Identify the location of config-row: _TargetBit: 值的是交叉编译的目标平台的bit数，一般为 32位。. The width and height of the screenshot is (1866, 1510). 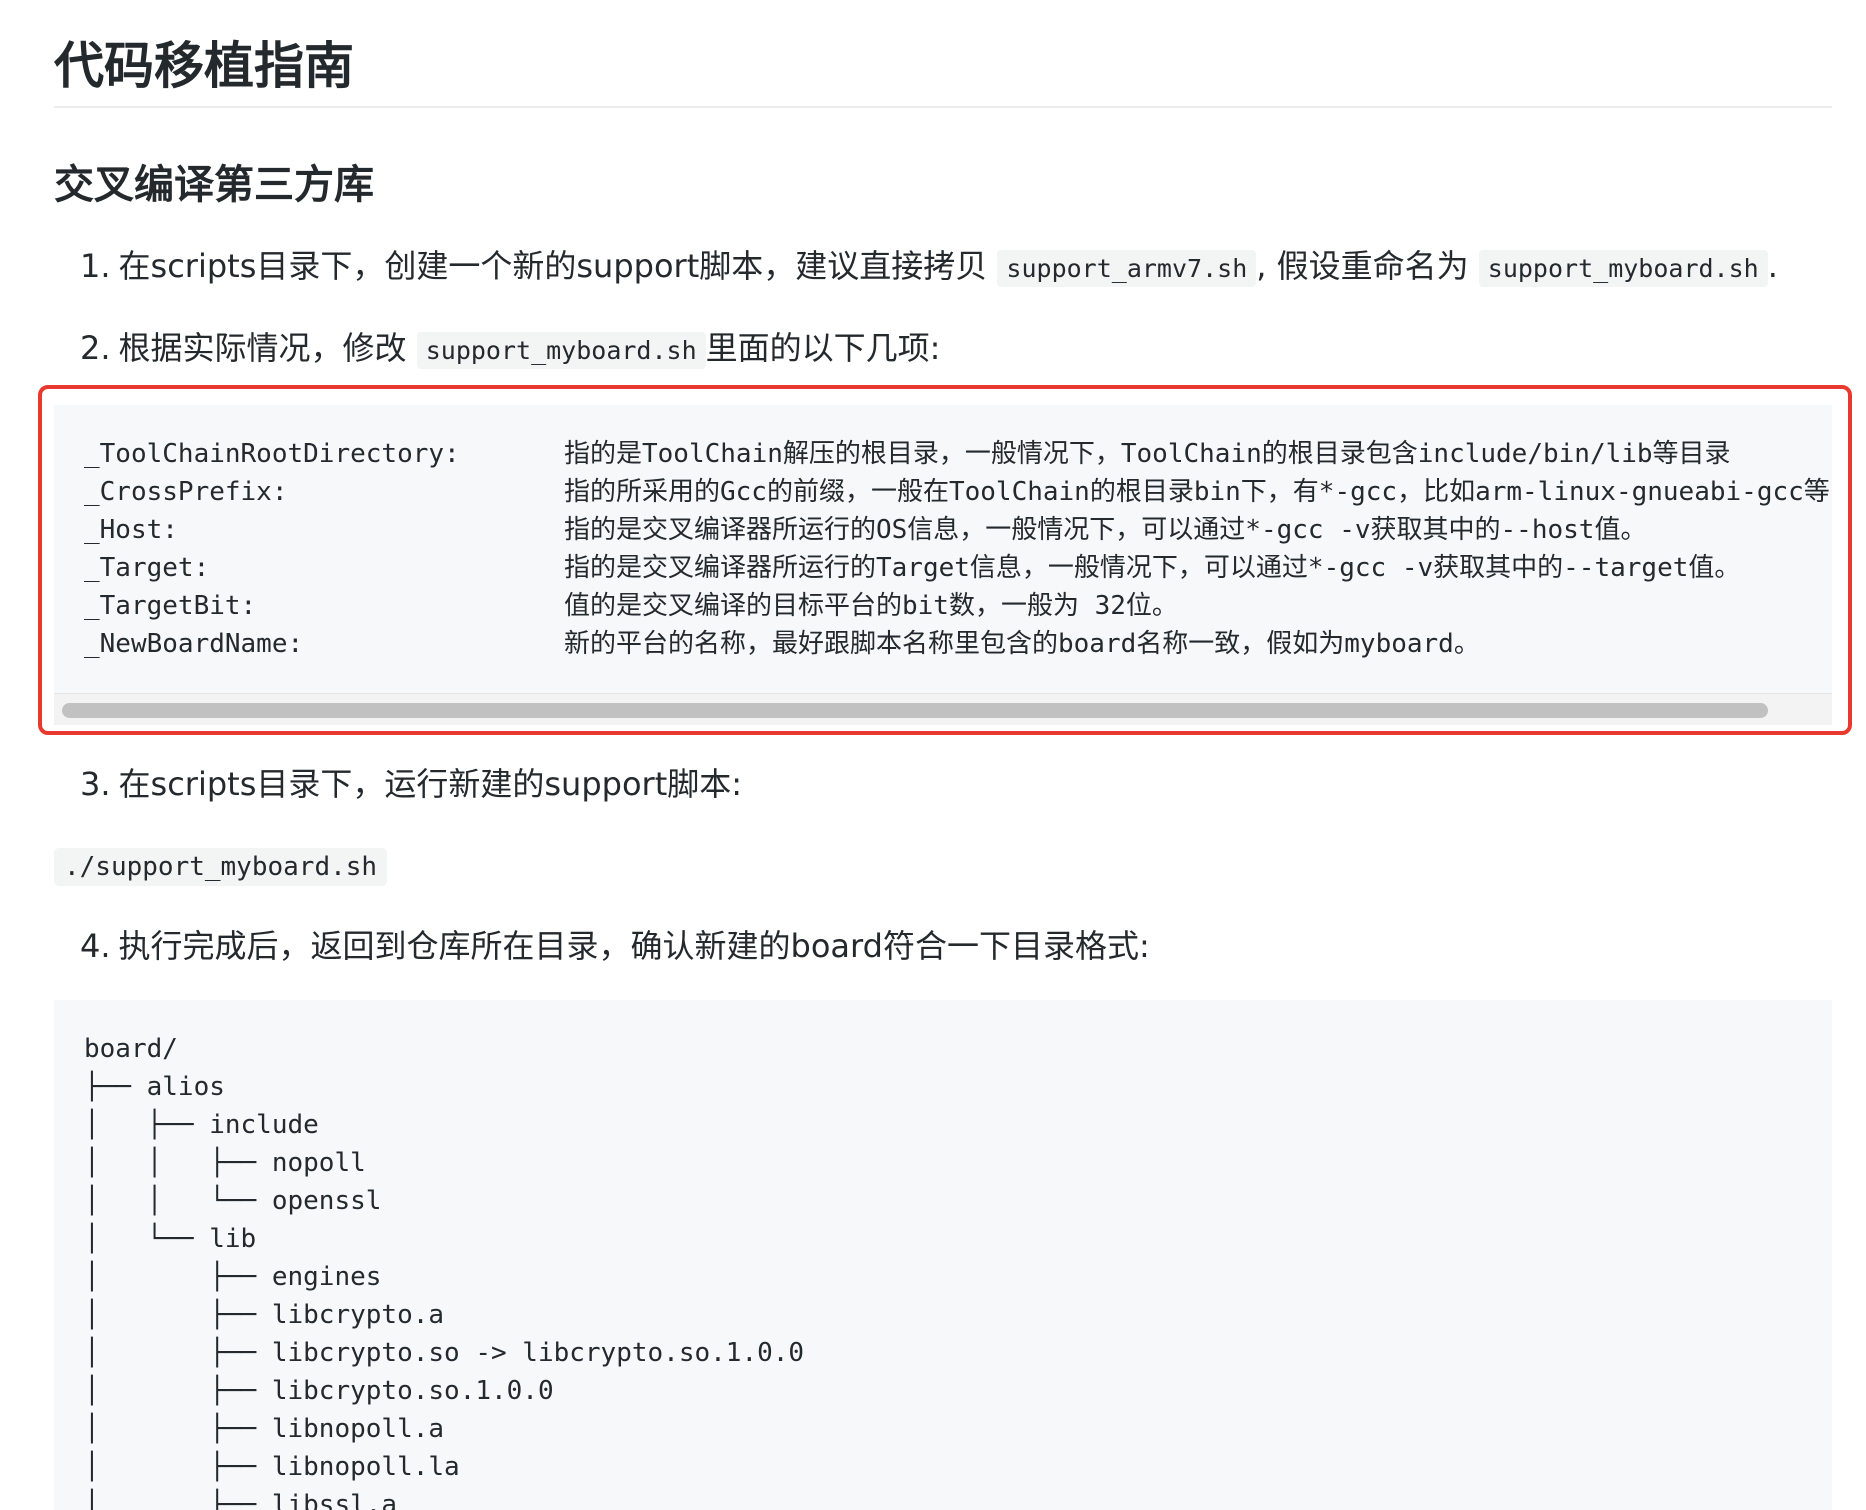
(958, 606).